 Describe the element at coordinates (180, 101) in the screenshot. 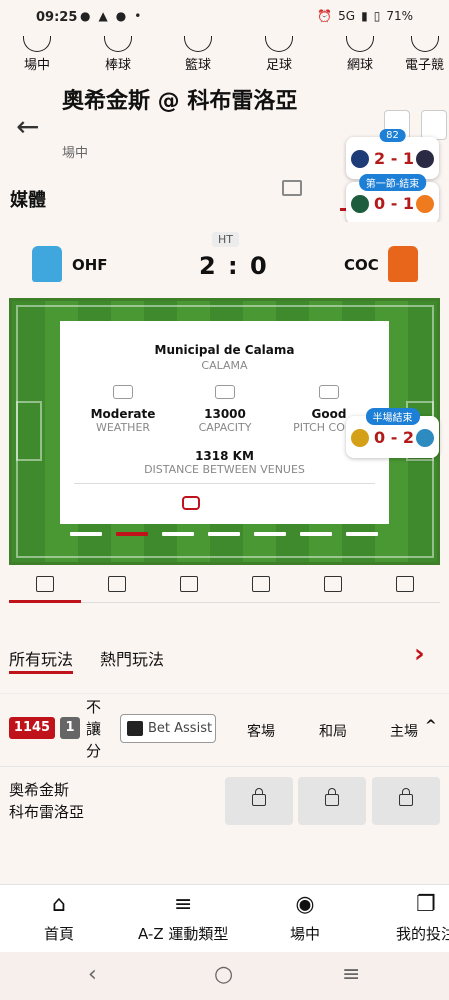

I see `page-title: 奧希金斯 @ 科布雷洛亞` at that location.